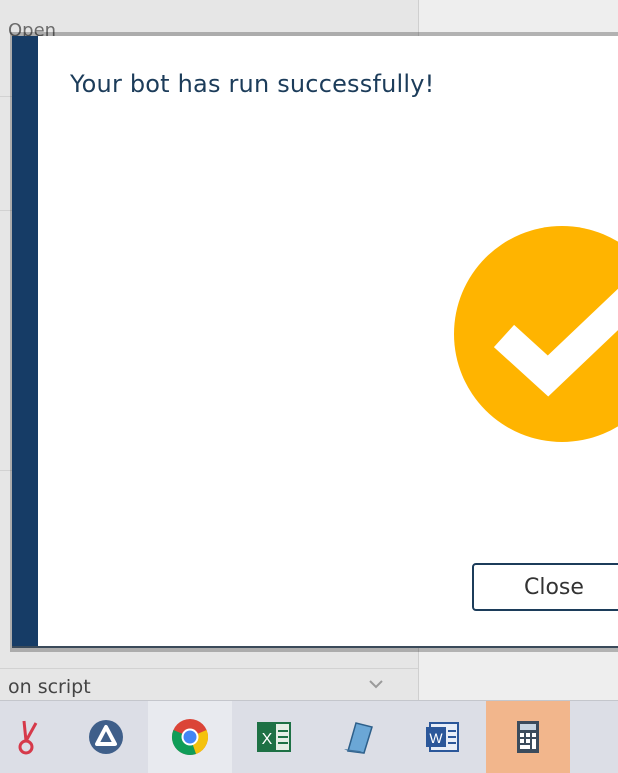 The height and width of the screenshot is (773, 618). I want to click on taskbar-item-notepad, so click(358, 737).